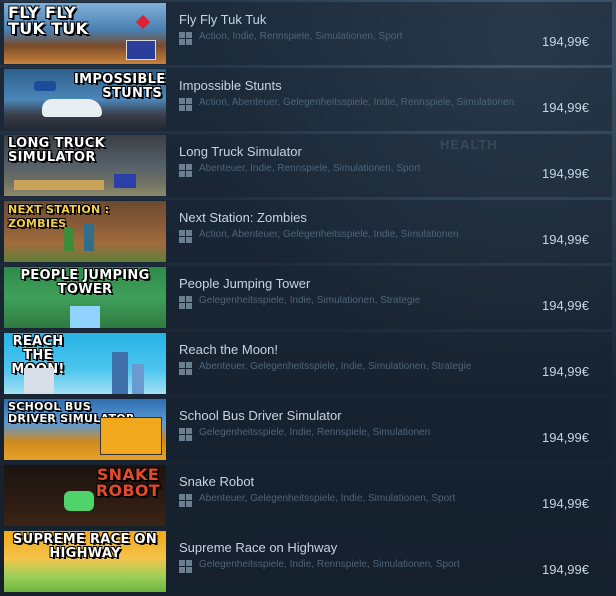 Image resolution: width=616 pixels, height=596 pixels. What do you see at coordinates (127, 482) in the screenshot?
I see `capsule-title-text: SNAKE ROBOT` at bounding box center [127, 482].